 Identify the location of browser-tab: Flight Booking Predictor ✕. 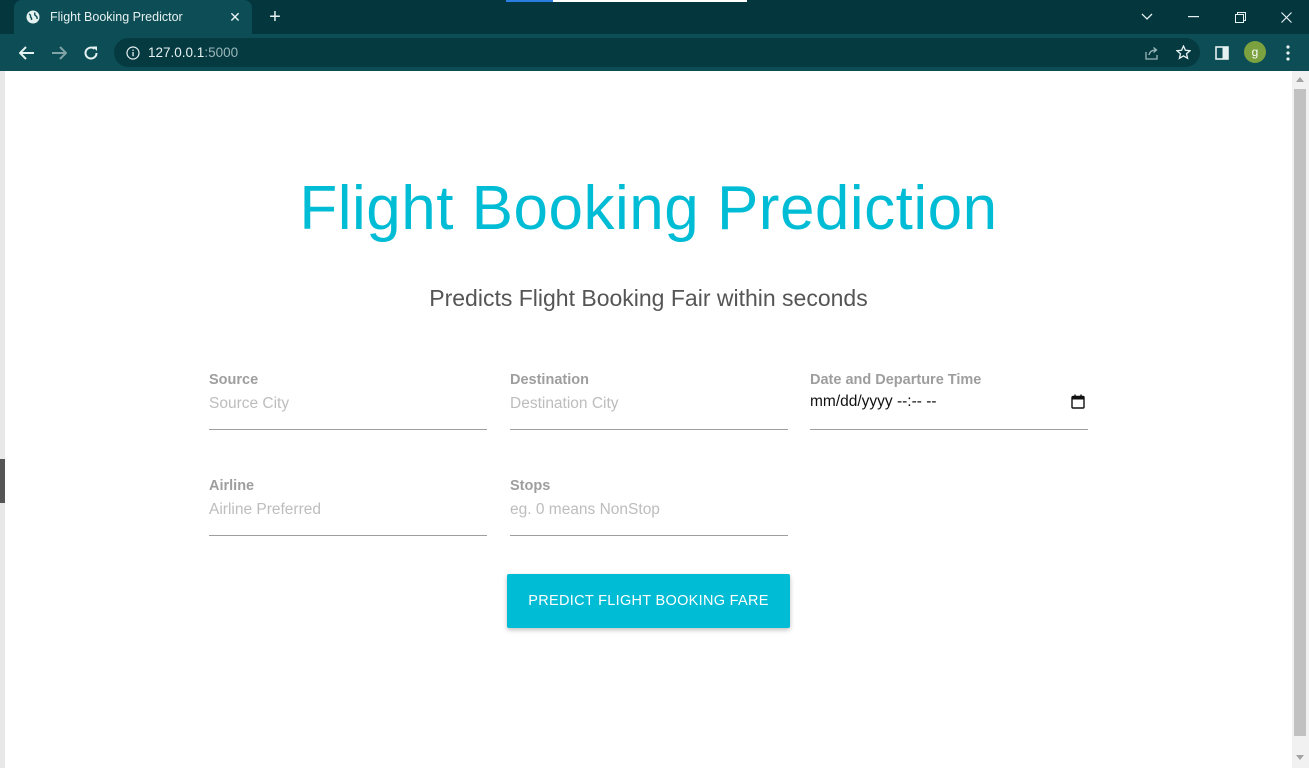
(133, 17).